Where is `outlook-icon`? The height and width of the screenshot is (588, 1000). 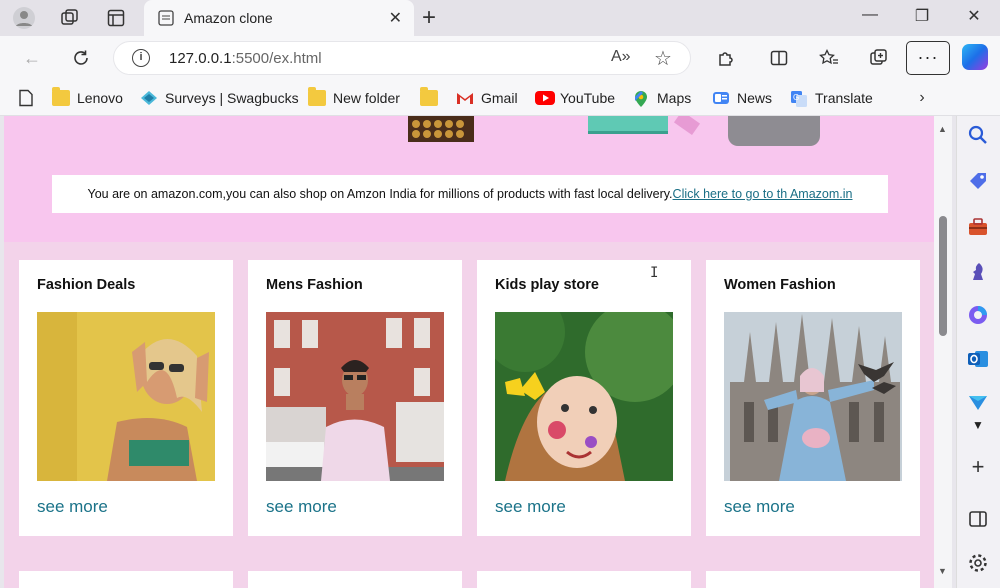 outlook-icon is located at coordinates (978, 359).